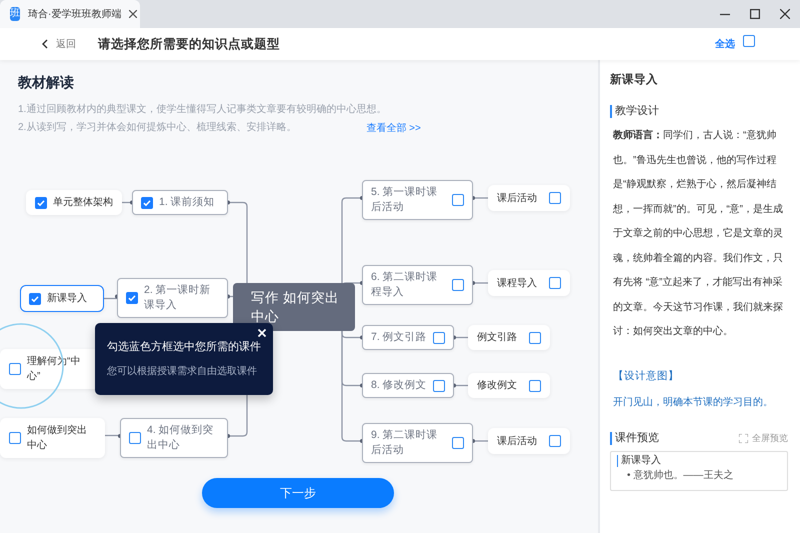 The width and height of the screenshot is (800, 533). What do you see at coordinates (693, 403) in the screenshot?
I see `intent-text: 开门见山，明确本节课的学习目的。` at bounding box center [693, 403].